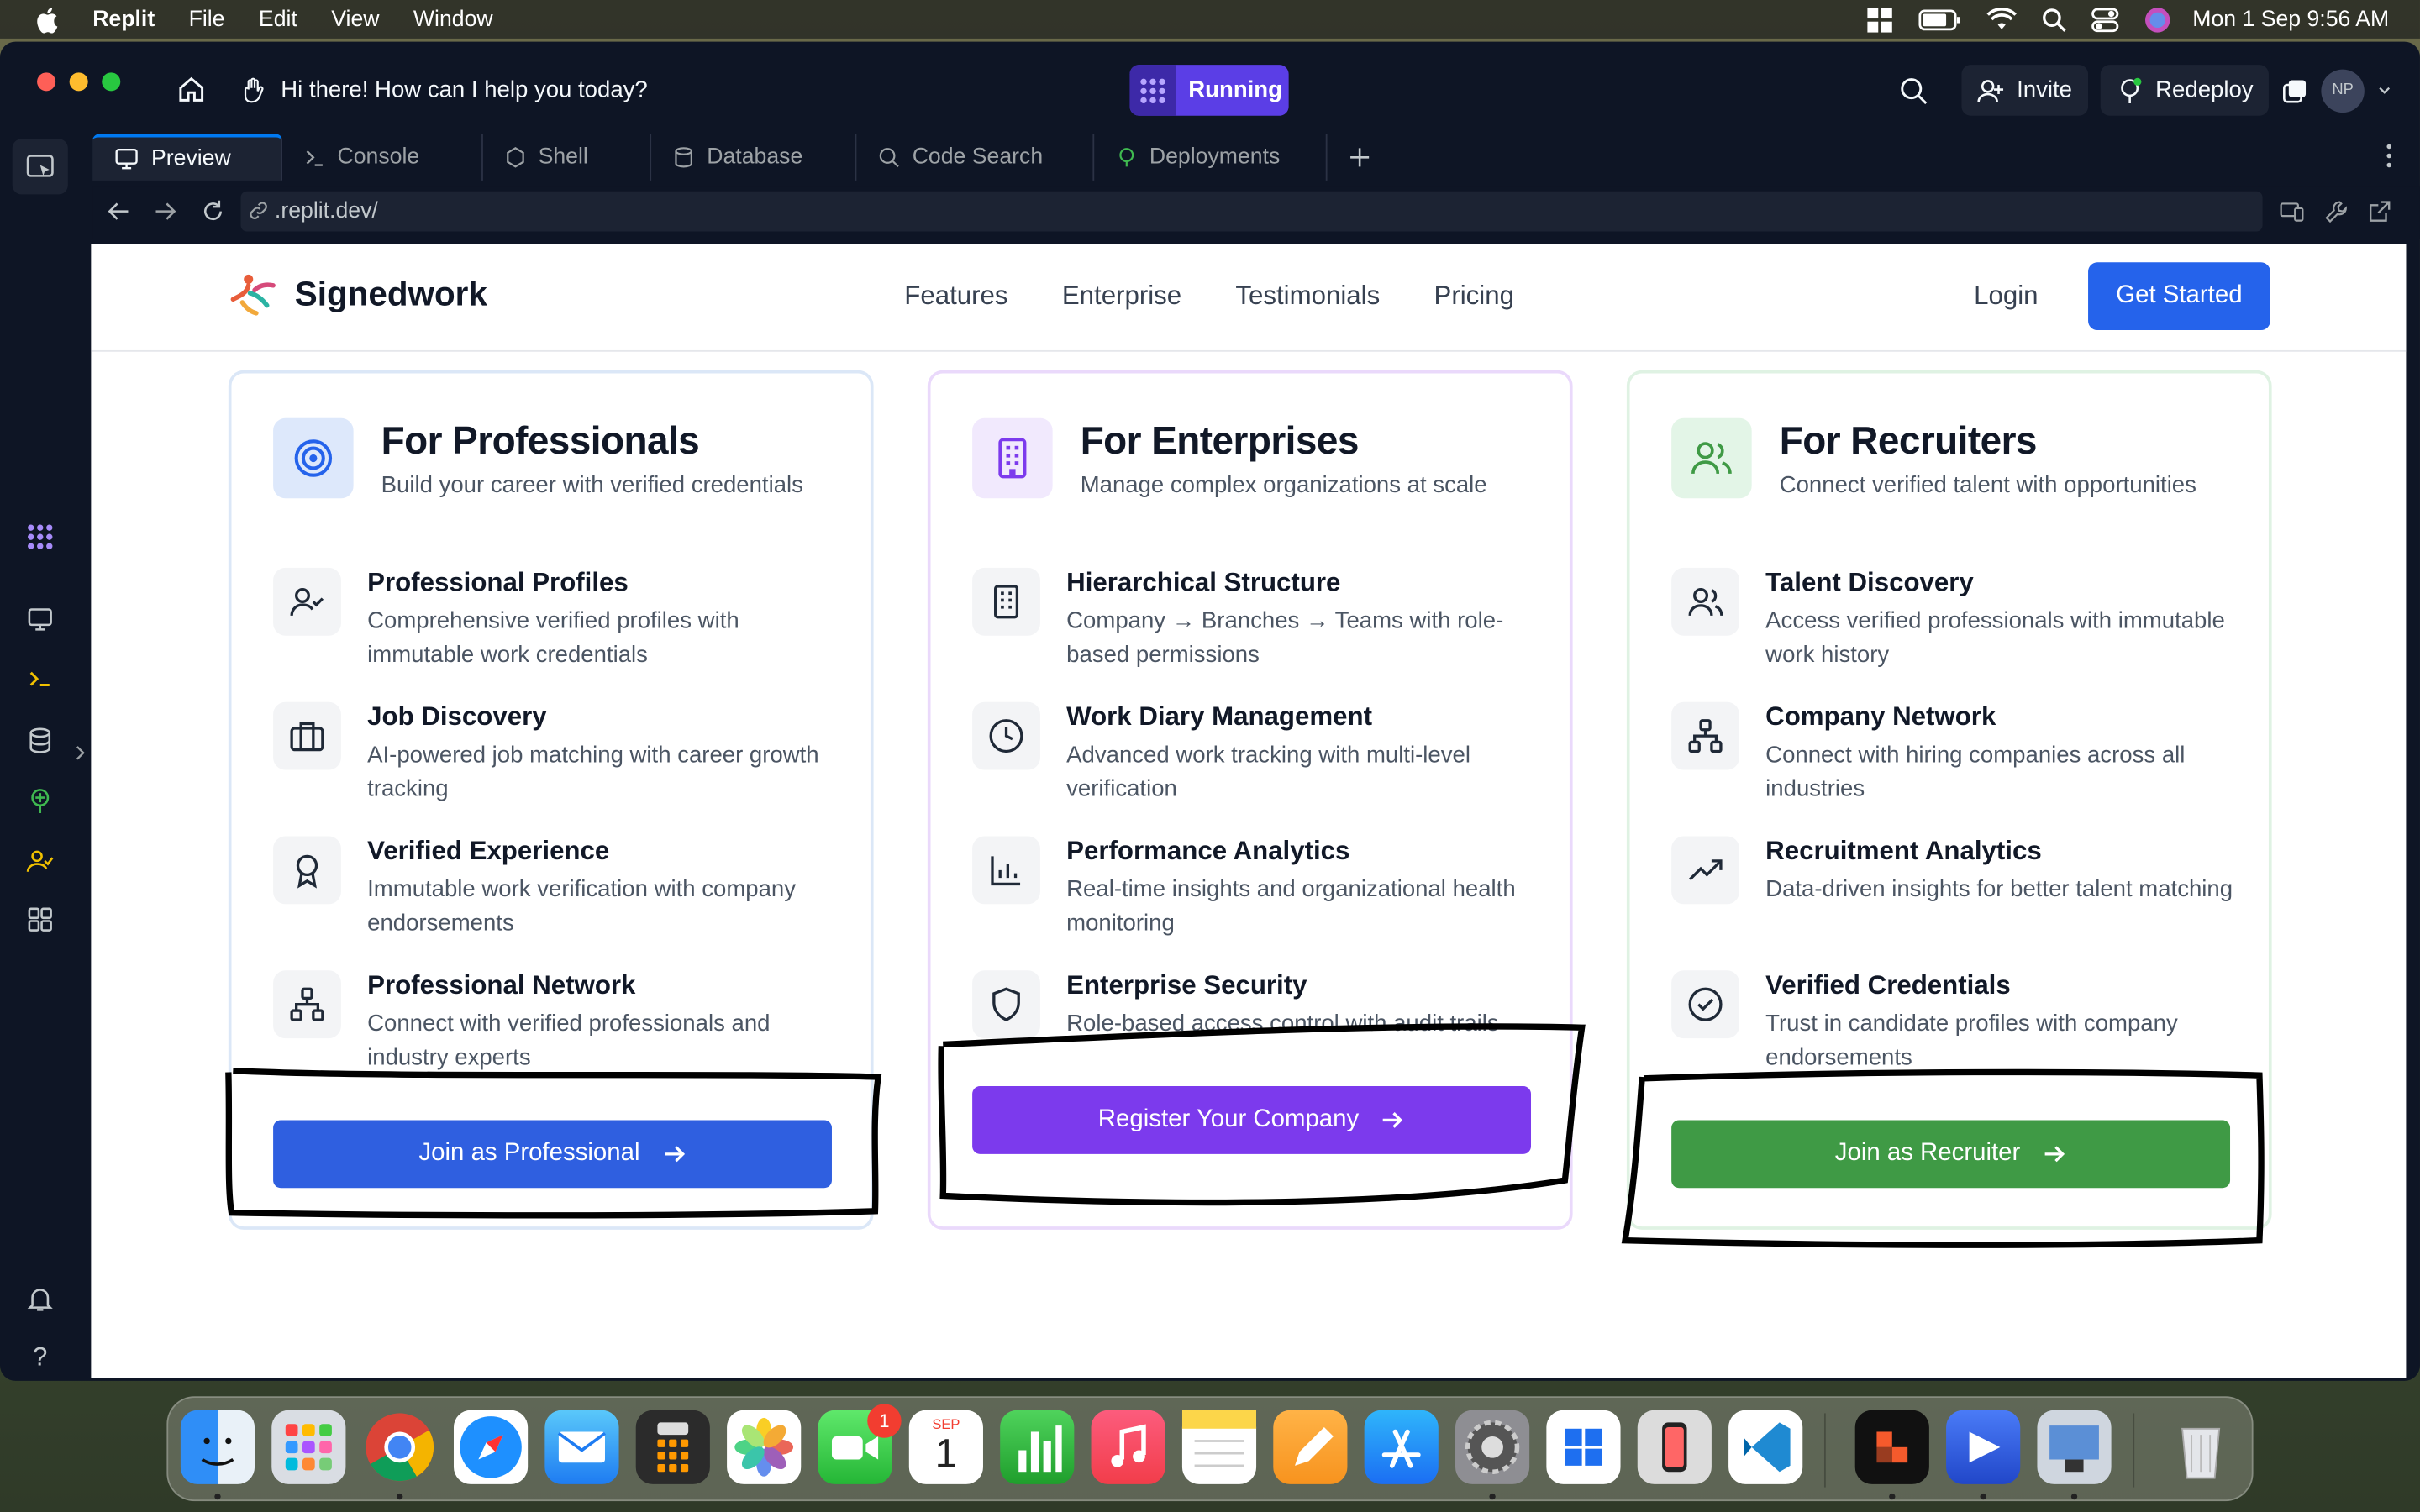 Image resolution: width=2420 pixels, height=1512 pixels. What do you see at coordinates (40, 678) in the screenshot?
I see `terminal-icon` at bounding box center [40, 678].